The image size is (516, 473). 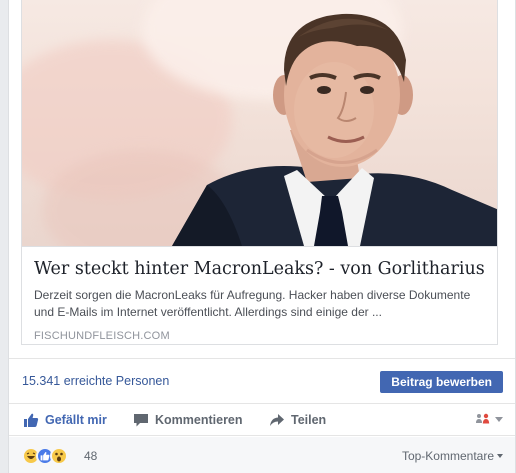 What do you see at coordinates (262, 455) in the screenshot?
I see `reactions-summary: 48 Top-Kommentare` at bounding box center [262, 455].